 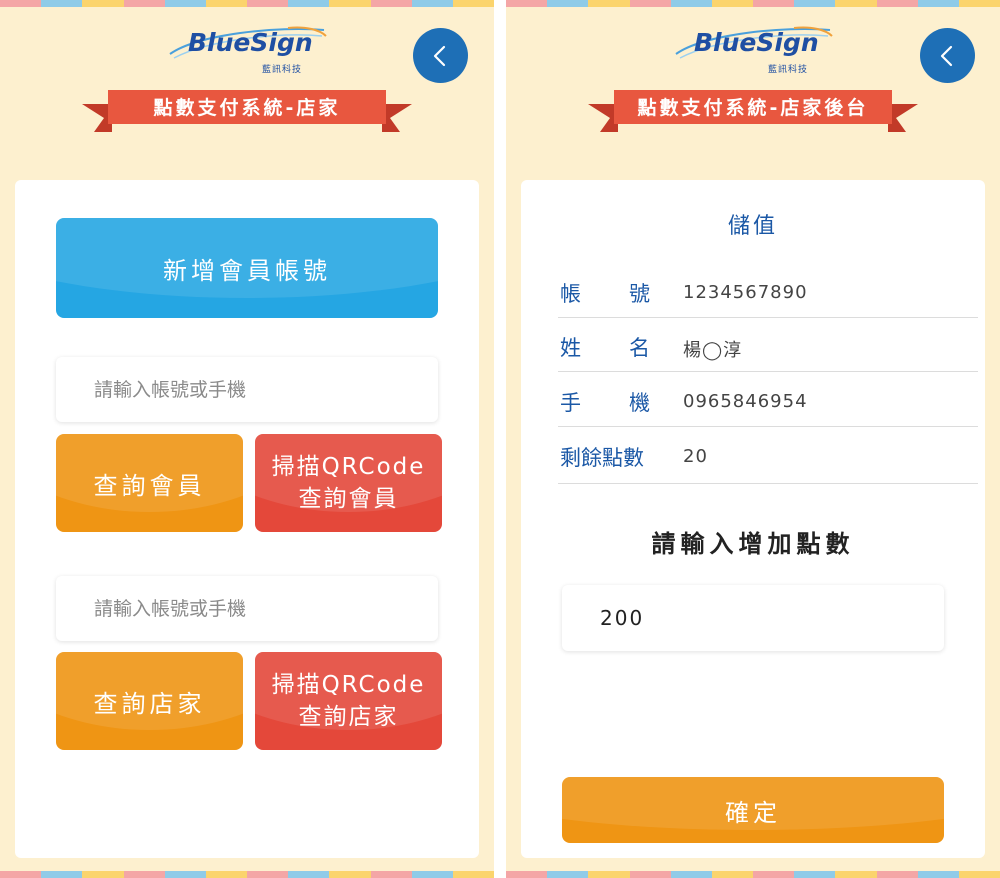 I want to click on query-member-button: 查詢會員, so click(x=149, y=483).